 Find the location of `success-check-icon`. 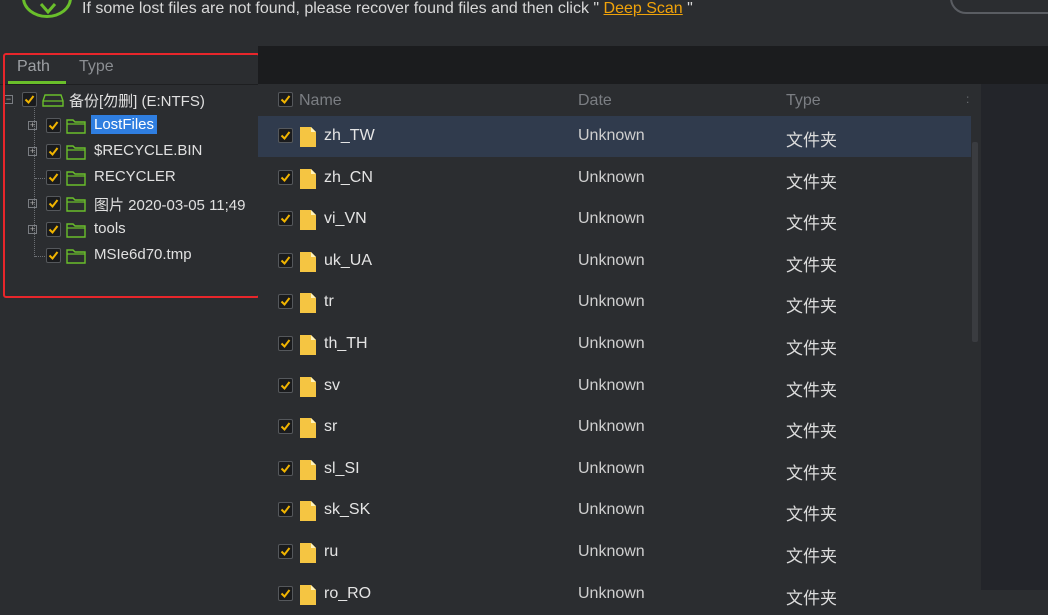

success-check-icon is located at coordinates (47, 9).